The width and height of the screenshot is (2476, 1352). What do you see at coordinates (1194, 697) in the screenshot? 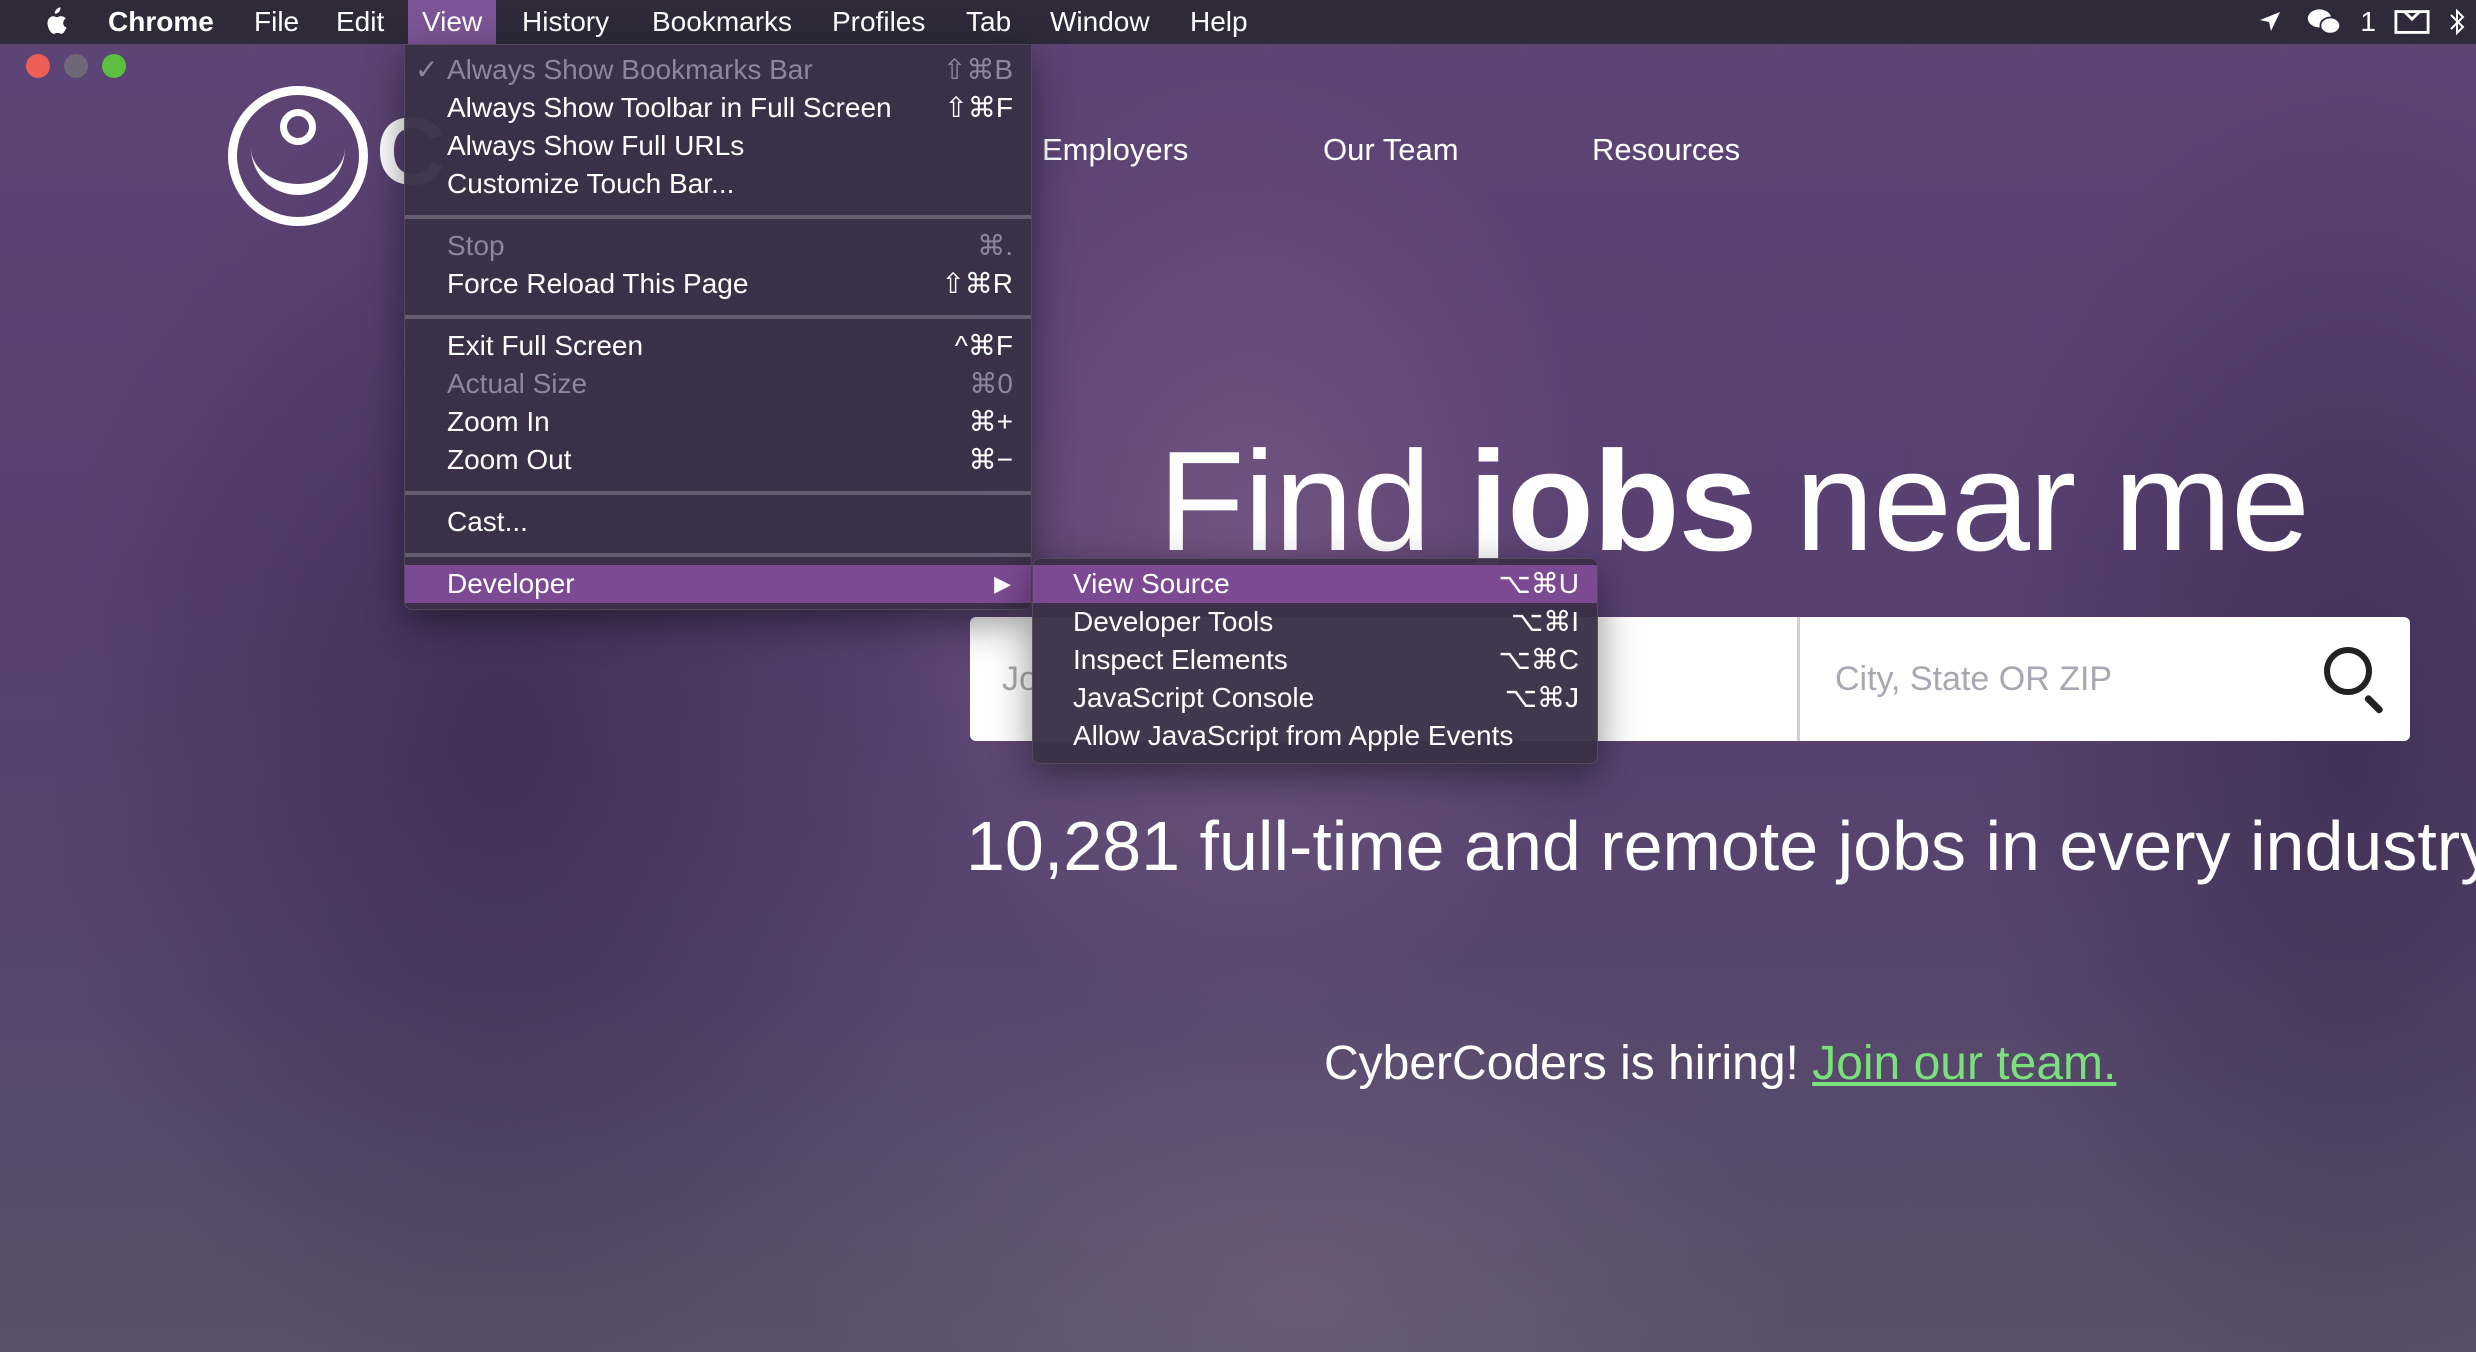
I see `menu-item-label: JavaScript Console` at bounding box center [1194, 697].